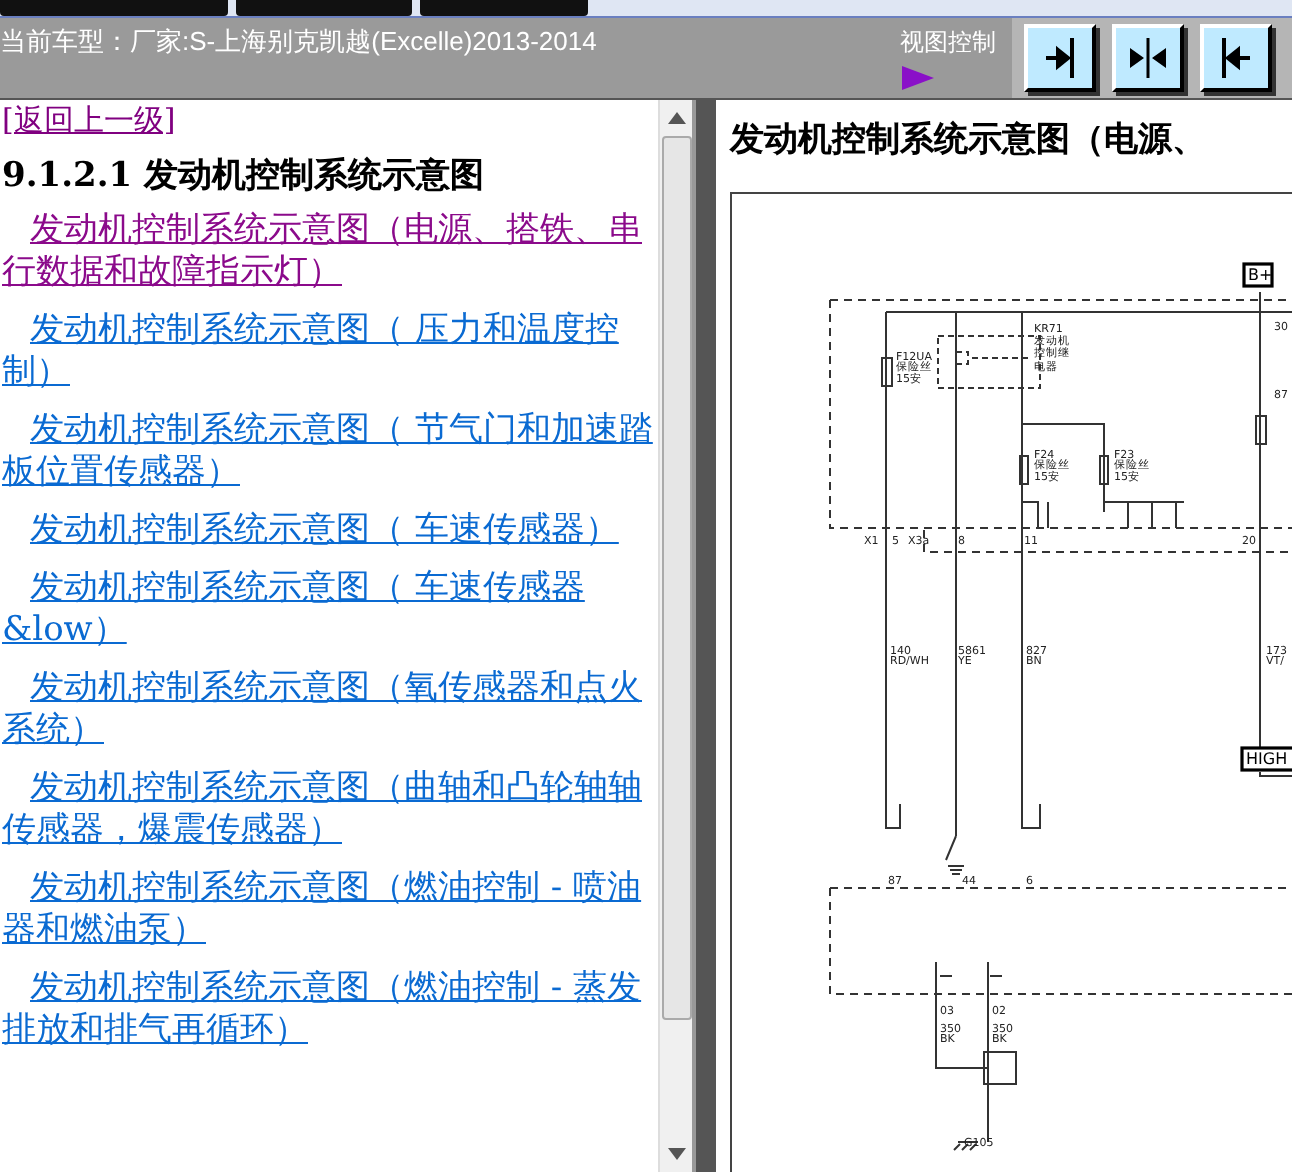  I want to click on terminal-tag: HIGH, so click(1266, 759).